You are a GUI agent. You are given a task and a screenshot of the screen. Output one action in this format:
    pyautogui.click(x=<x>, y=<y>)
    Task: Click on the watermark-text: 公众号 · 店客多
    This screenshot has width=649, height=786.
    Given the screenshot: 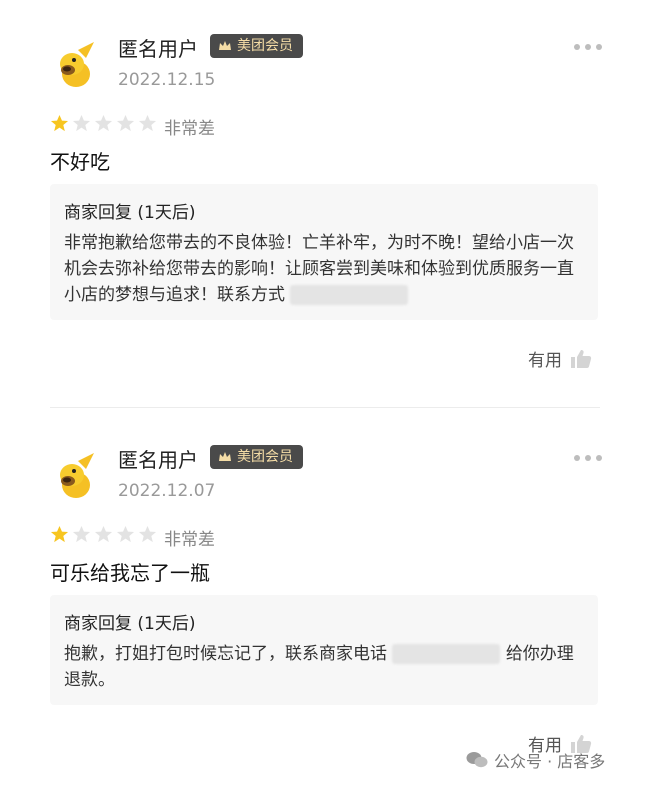 What is the action you would take?
    pyautogui.click(x=550, y=761)
    